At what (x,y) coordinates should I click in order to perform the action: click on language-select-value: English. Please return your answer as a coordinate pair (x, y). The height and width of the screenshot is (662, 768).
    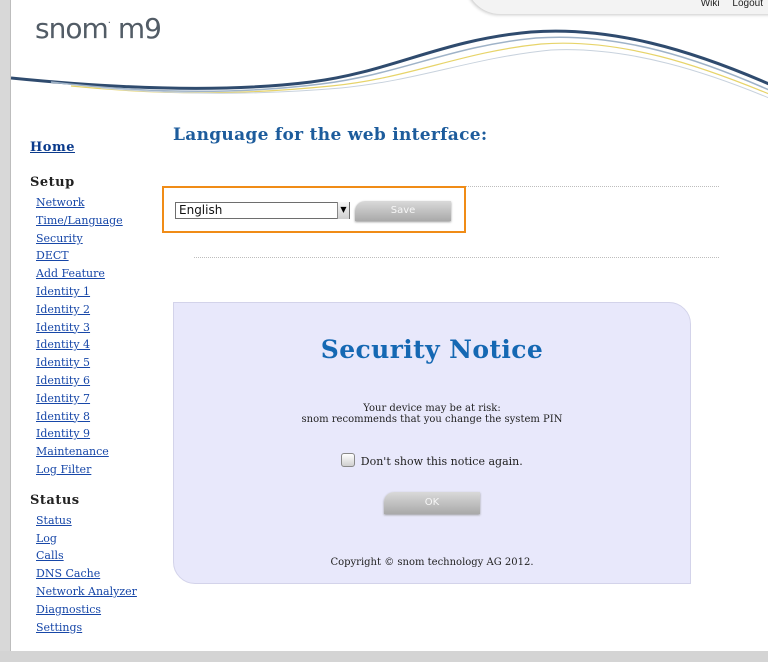
    Looking at the image, I should click on (201, 210).